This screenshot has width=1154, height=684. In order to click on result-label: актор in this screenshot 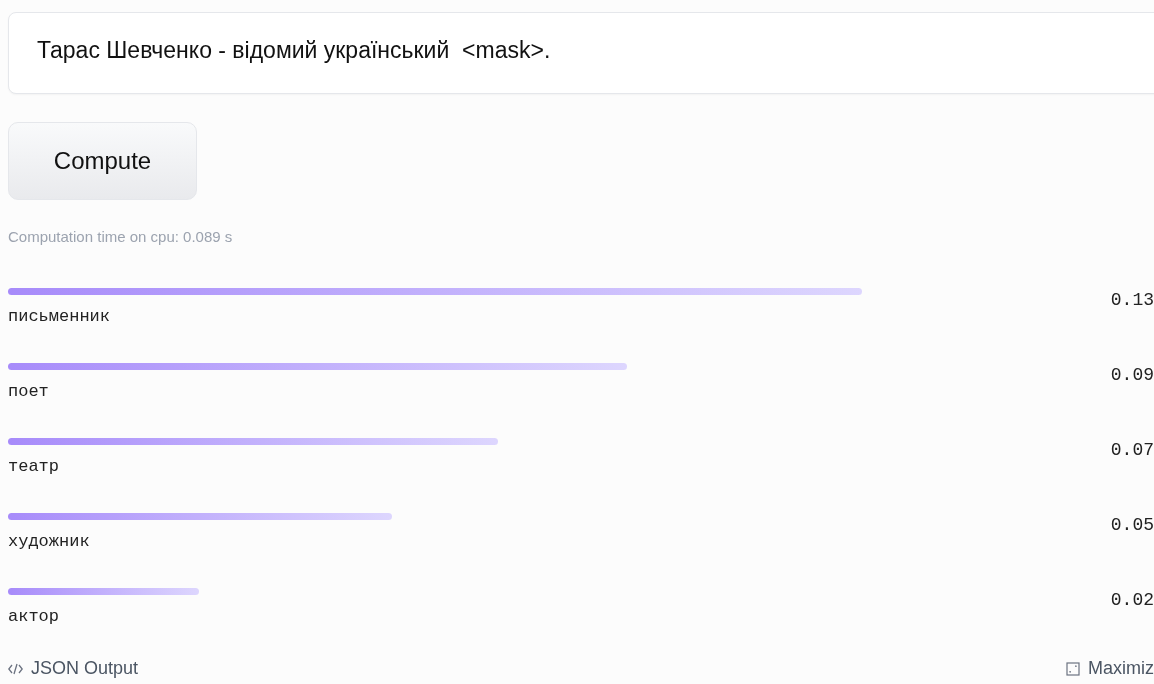, I will do `click(33, 616)`.